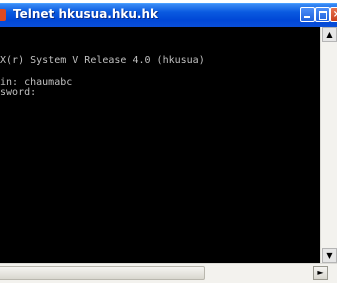 Image resolution: width=337 pixels, height=283 pixels. I want to click on horizontal-scrollbar: ►, so click(168, 273).